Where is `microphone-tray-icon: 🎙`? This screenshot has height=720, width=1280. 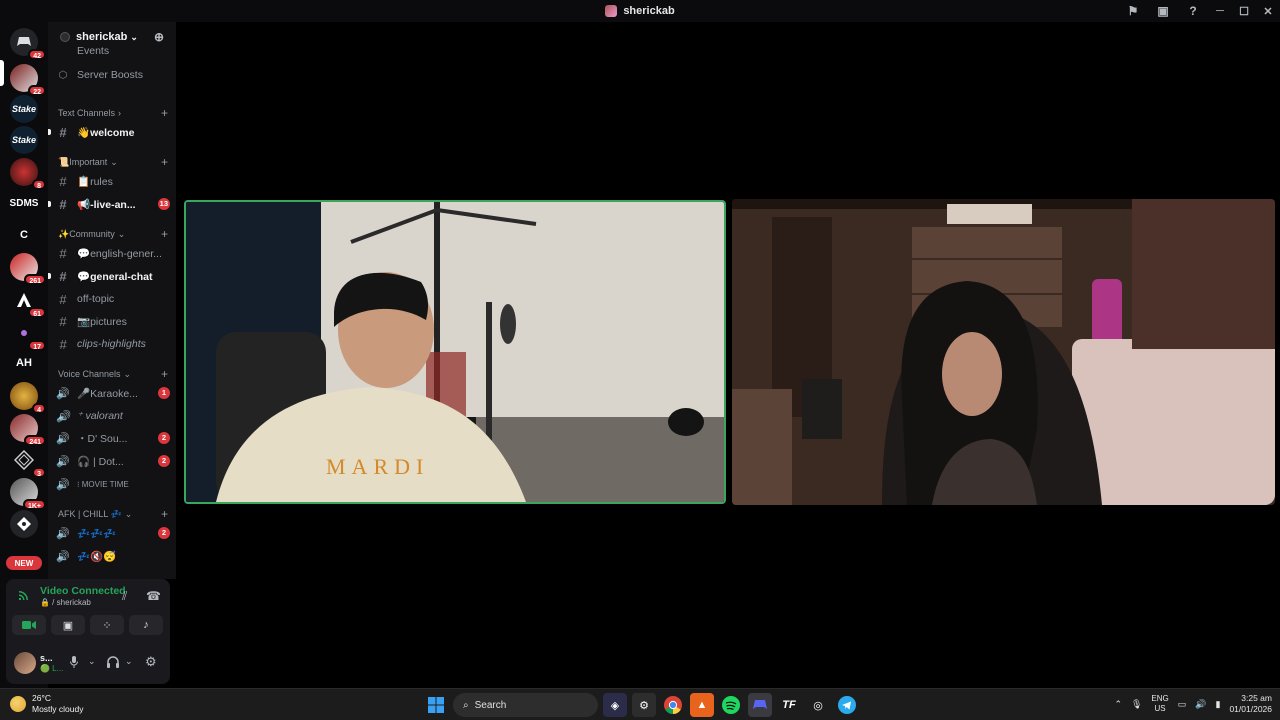 microphone-tray-icon: 🎙 is located at coordinates (1136, 704).